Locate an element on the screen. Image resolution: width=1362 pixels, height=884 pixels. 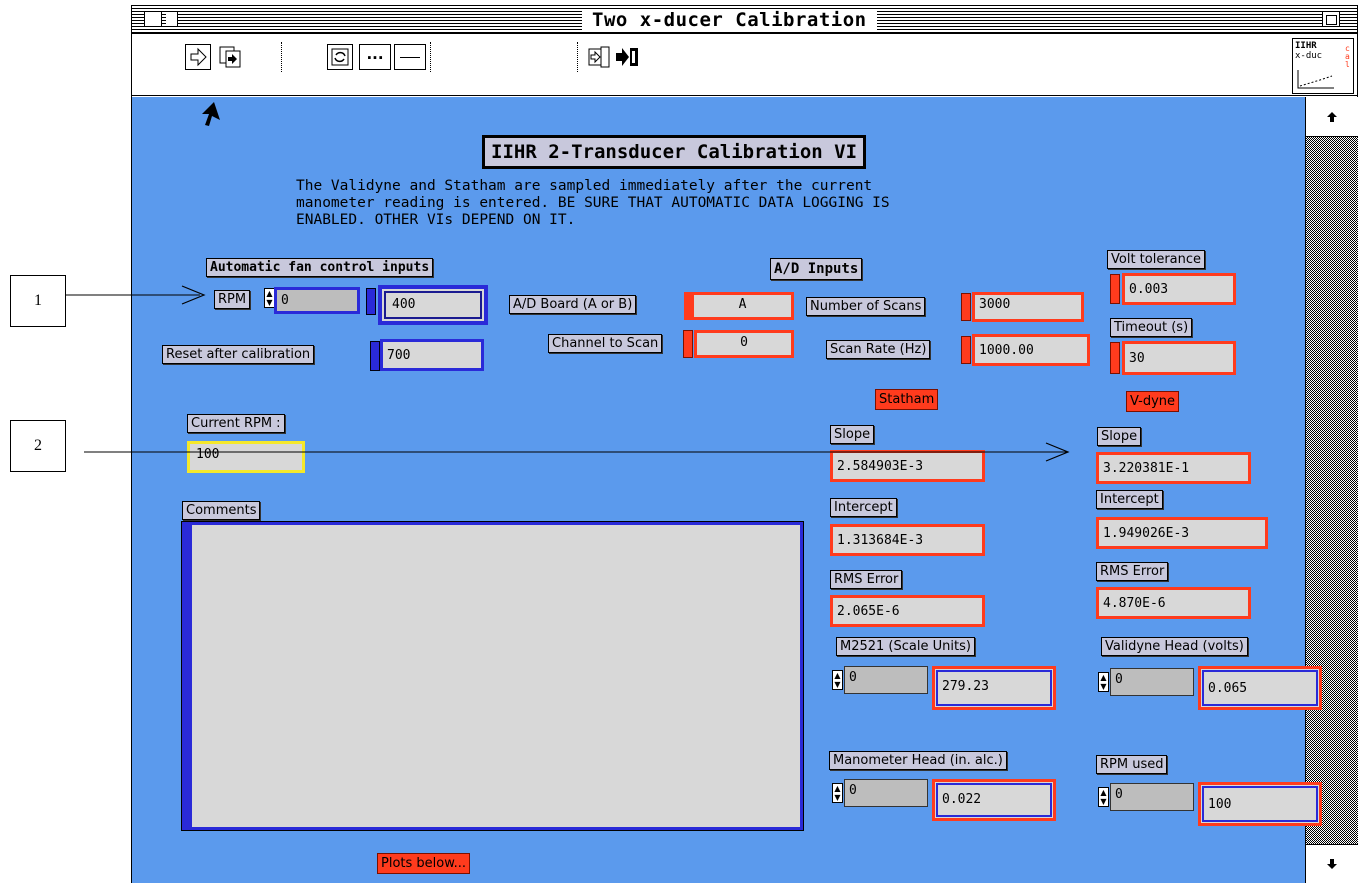
dash-button is located at coordinates (410, 57).